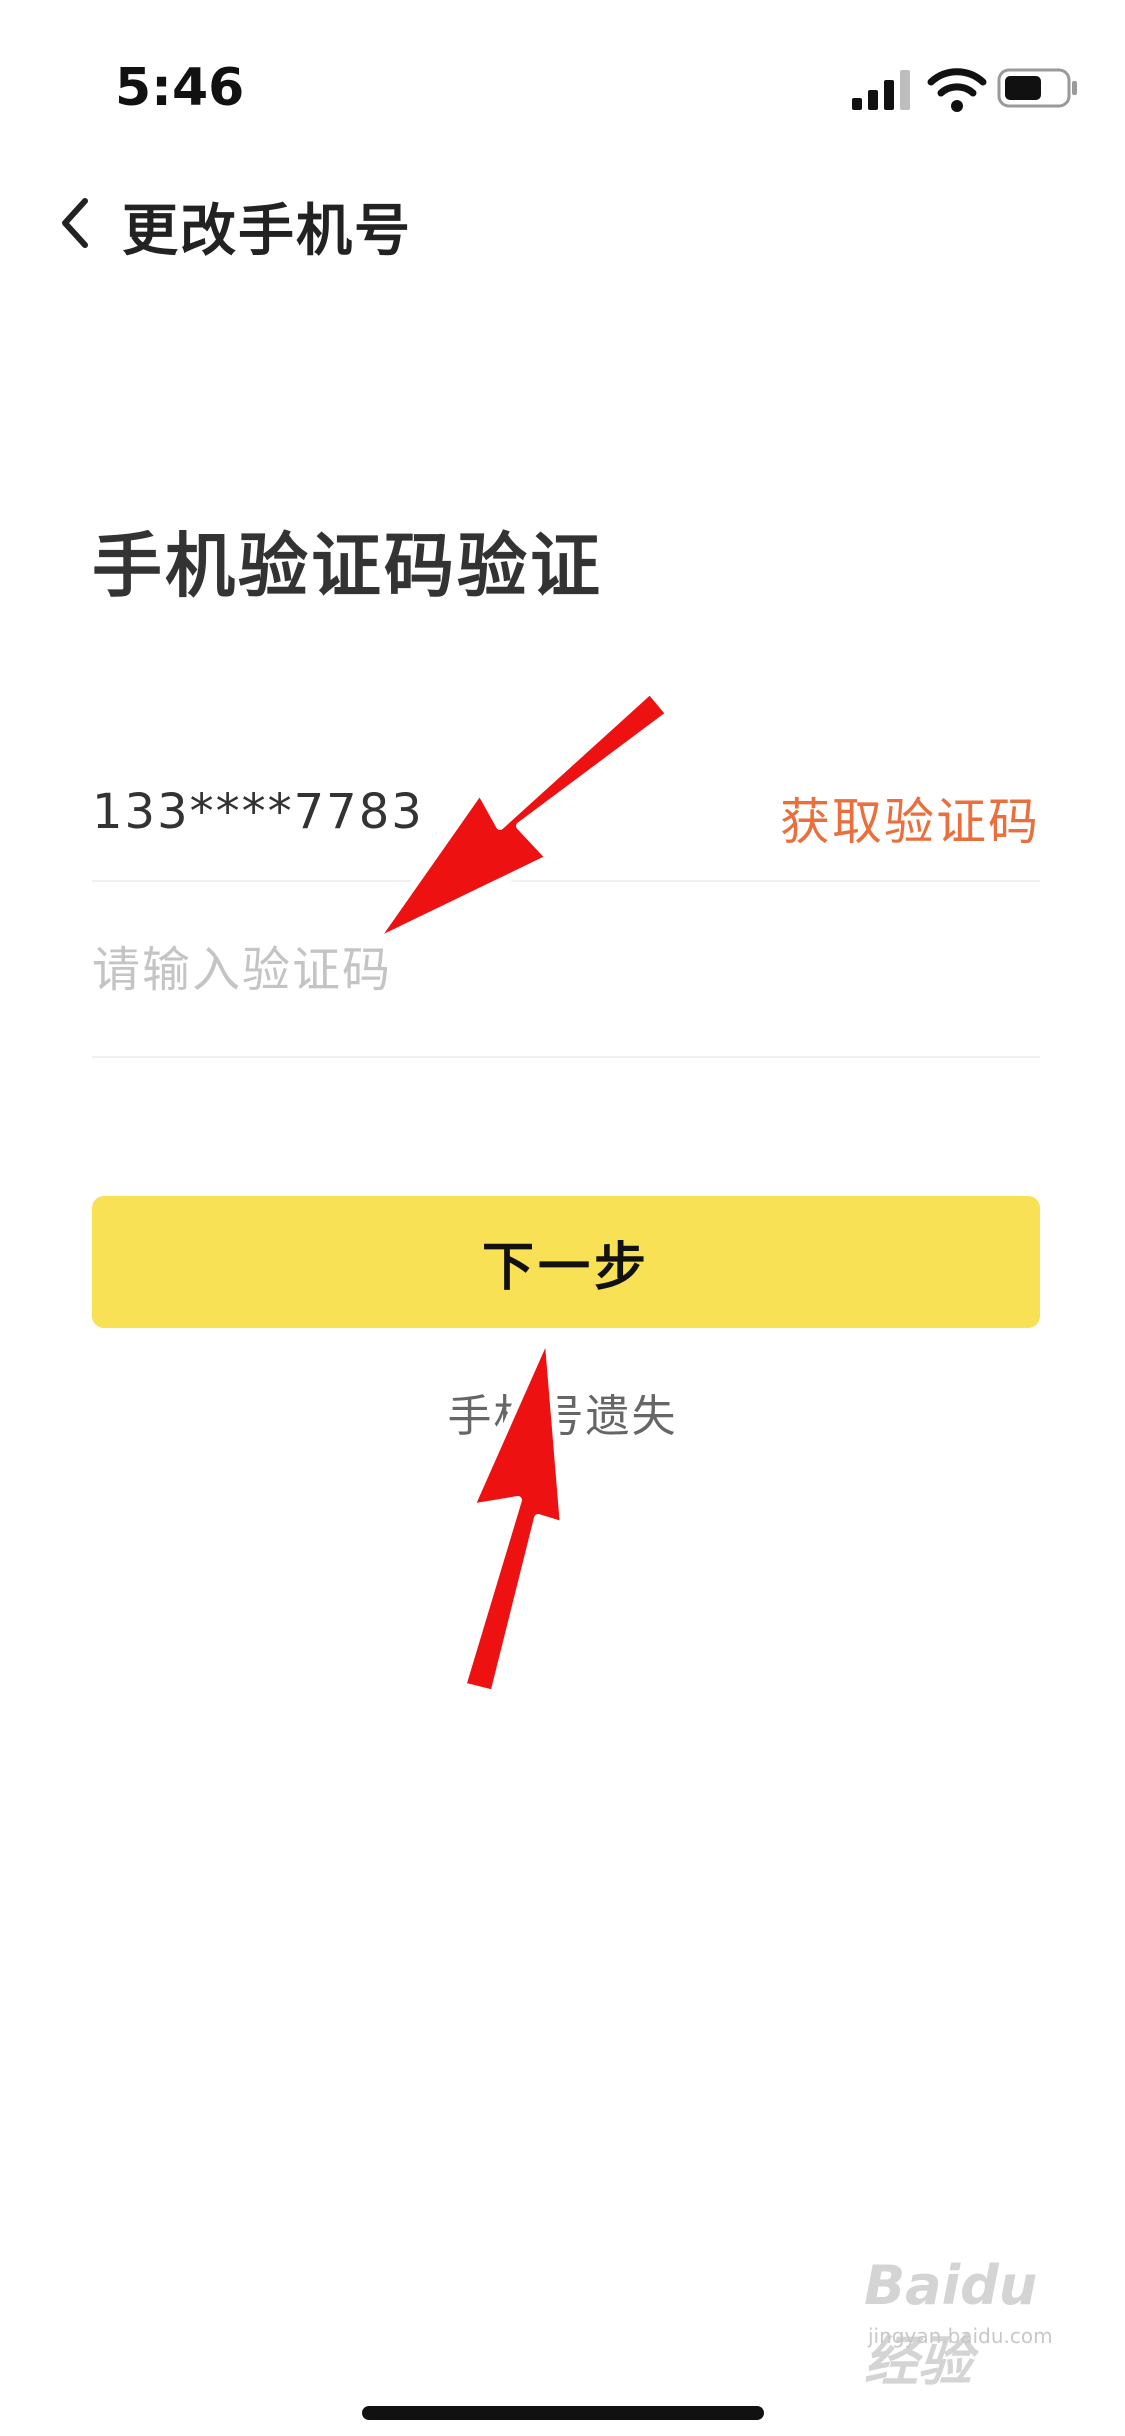 This screenshot has width=1125, height=2436. Describe the element at coordinates (957, 90) in the screenshot. I see `wifi-icon` at that location.